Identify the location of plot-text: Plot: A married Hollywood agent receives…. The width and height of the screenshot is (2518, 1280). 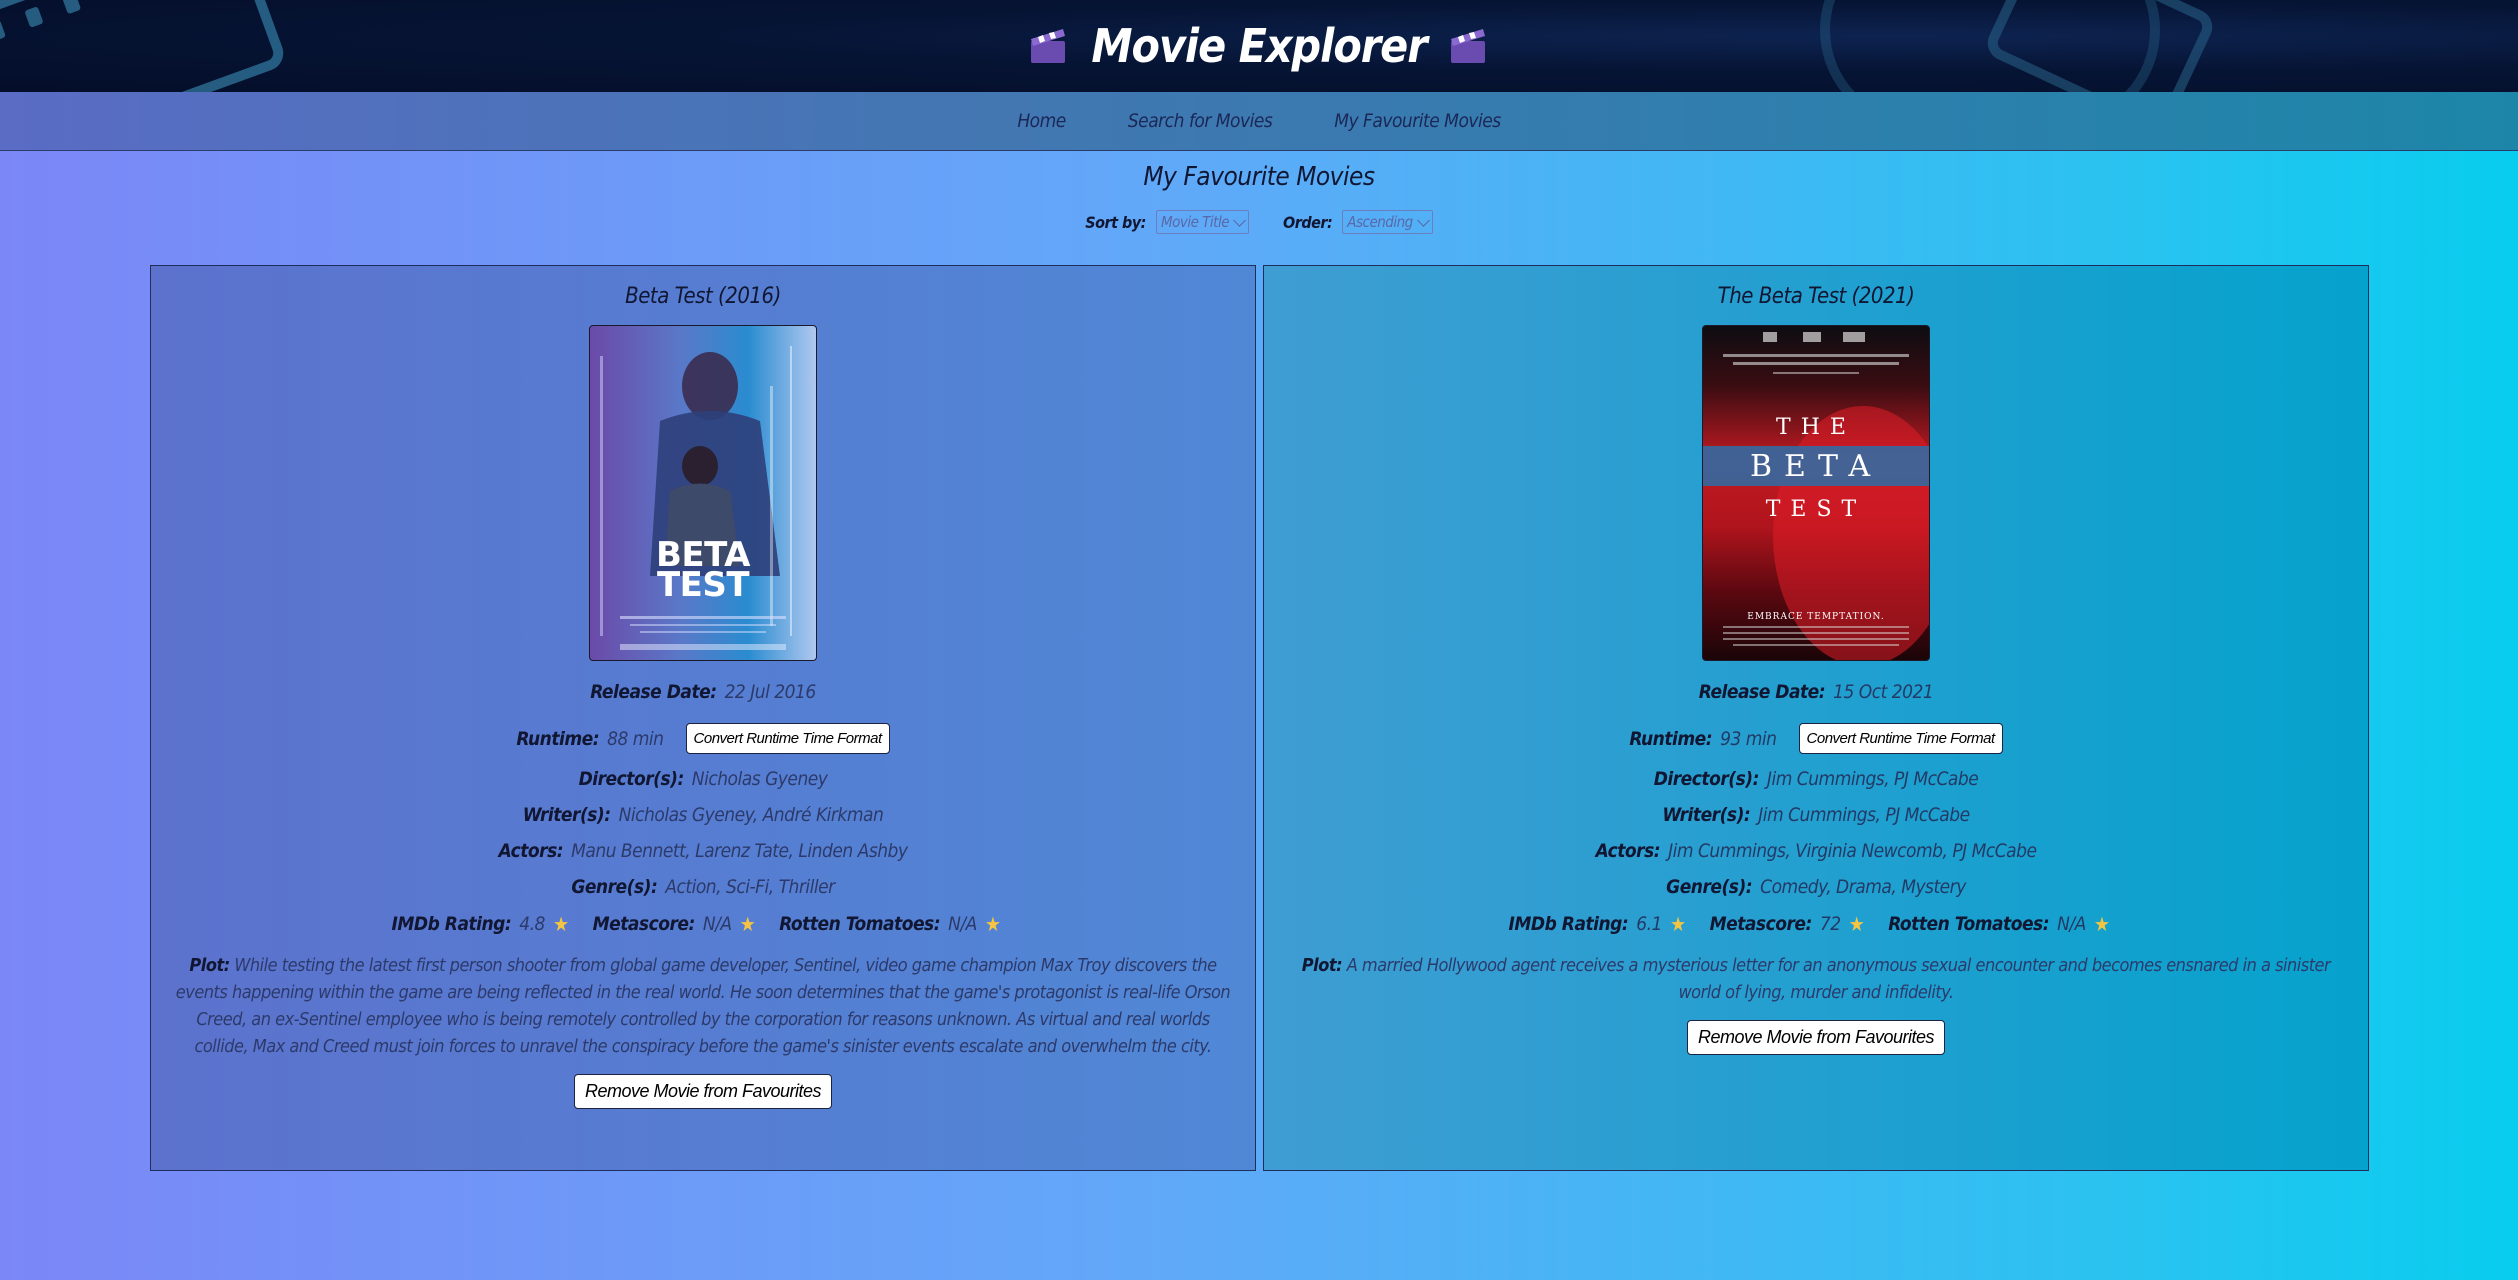
(1816, 979).